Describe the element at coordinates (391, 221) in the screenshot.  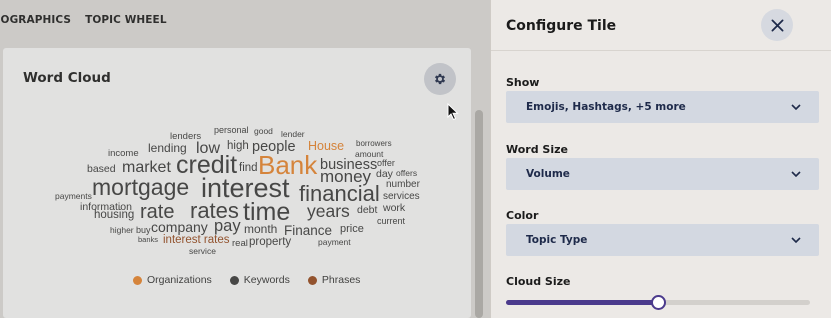
I see `word-cloud-word: current` at that location.